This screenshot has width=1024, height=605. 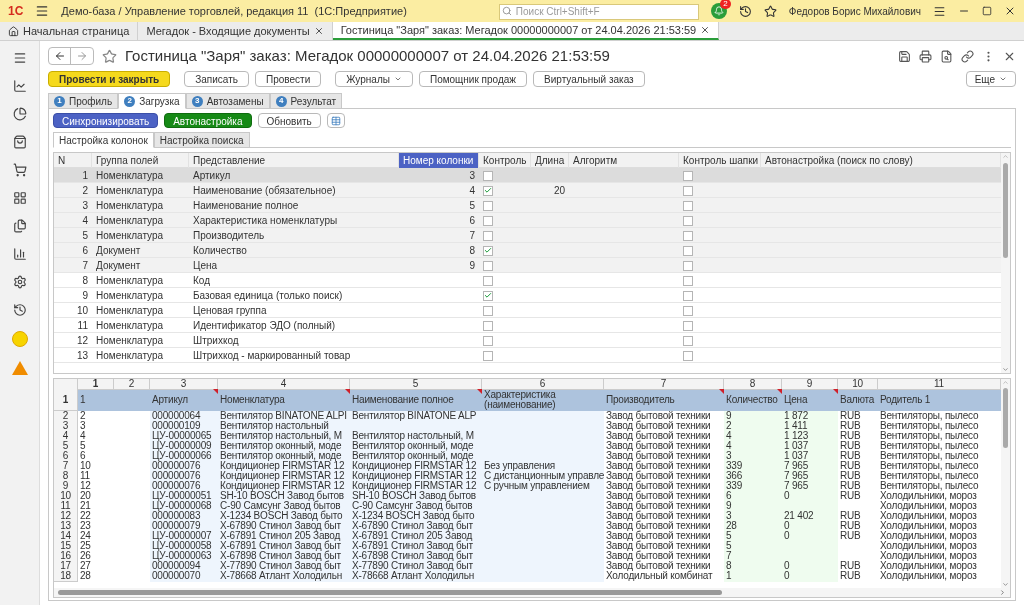 What do you see at coordinates (527, 205) in the screenshot?
I see `table-row: 3 Номенклатура Наименование полное 5` at bounding box center [527, 205].